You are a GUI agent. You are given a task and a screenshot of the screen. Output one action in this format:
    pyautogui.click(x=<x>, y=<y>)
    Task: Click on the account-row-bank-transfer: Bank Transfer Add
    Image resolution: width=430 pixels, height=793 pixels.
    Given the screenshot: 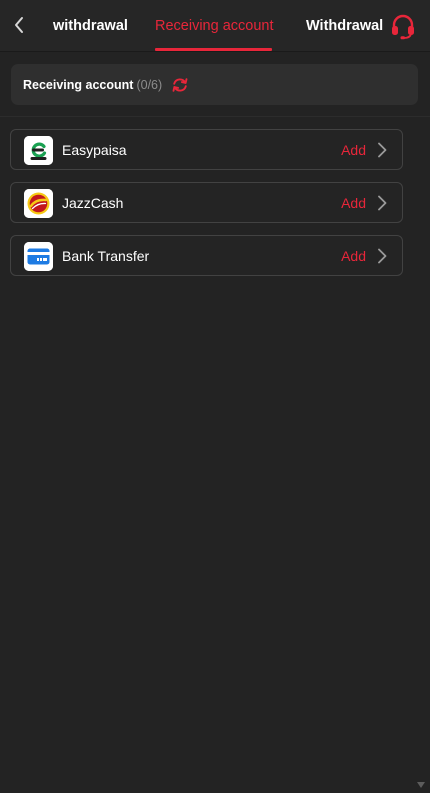 What is the action you would take?
    pyautogui.click(x=206, y=255)
    